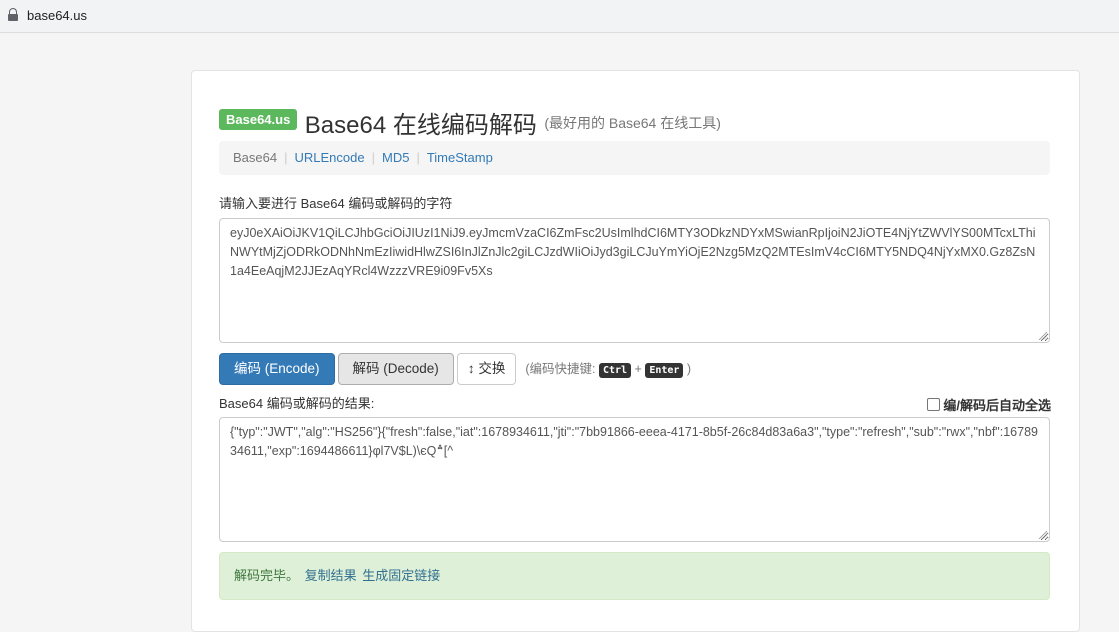 This screenshot has height=632, width=1119. I want to click on title-text: Base64 在线编码解码, so click(421, 125).